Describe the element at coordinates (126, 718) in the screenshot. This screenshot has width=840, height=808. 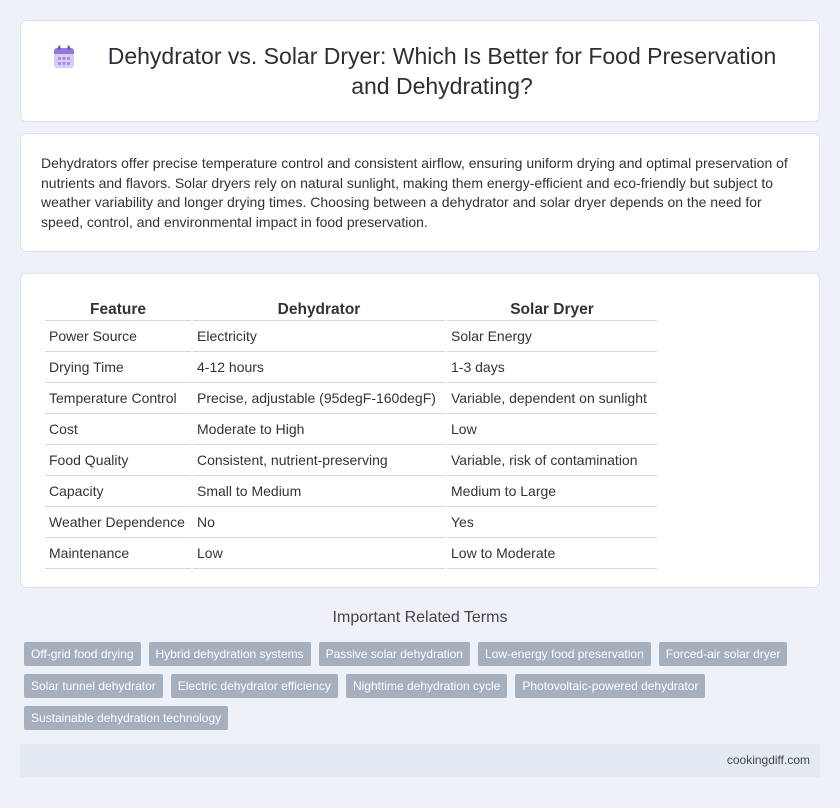
I see `related-term-tag: Sustainable dehydration technology` at that location.